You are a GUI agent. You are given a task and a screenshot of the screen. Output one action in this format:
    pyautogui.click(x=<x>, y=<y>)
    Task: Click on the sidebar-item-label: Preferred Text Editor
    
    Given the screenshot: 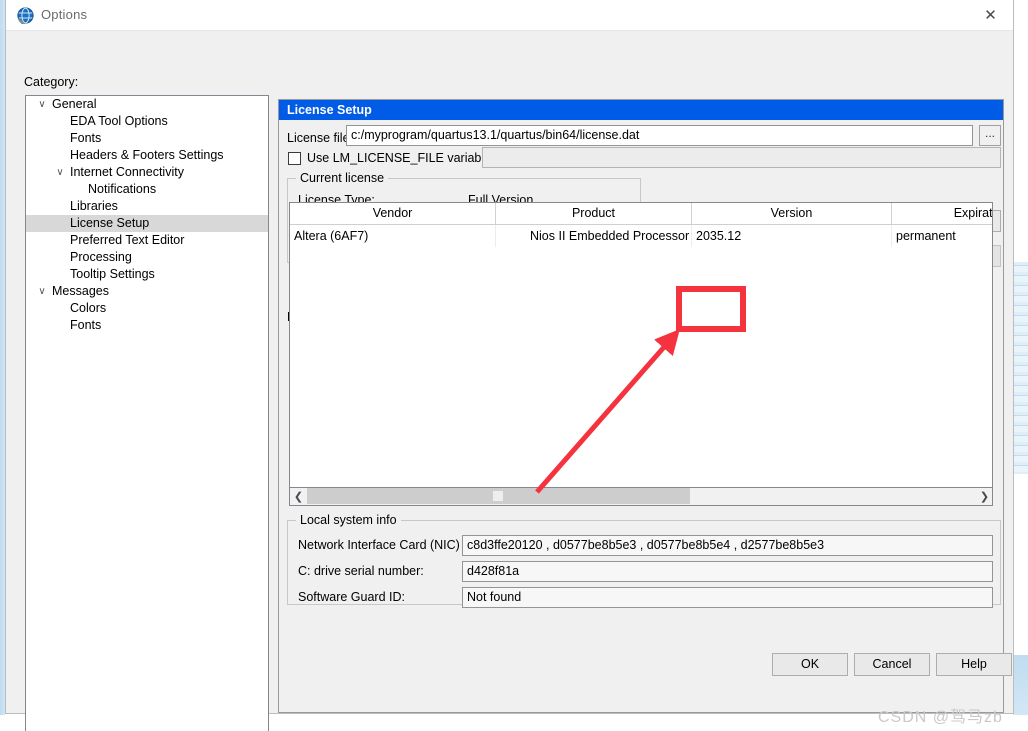 What is the action you would take?
    pyautogui.click(x=127, y=240)
    